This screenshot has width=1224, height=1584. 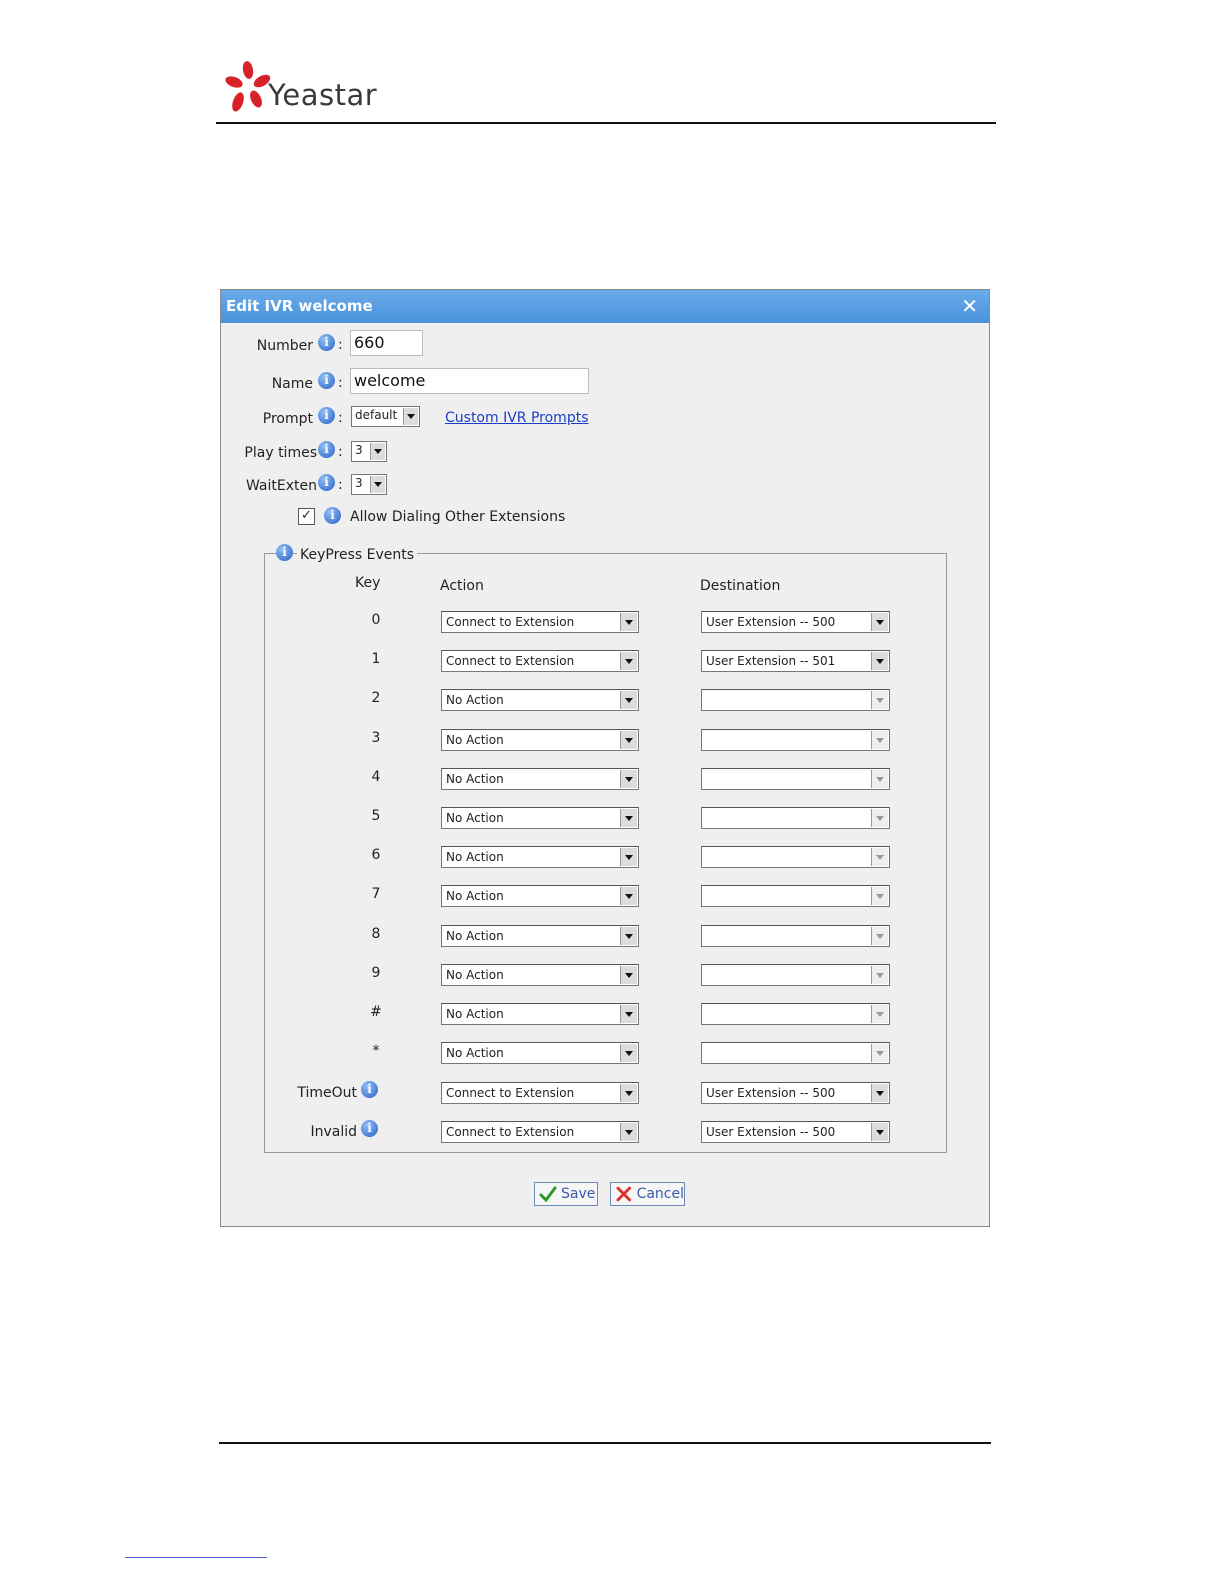 I want to click on save-button-label: Save, so click(x=578, y=1194).